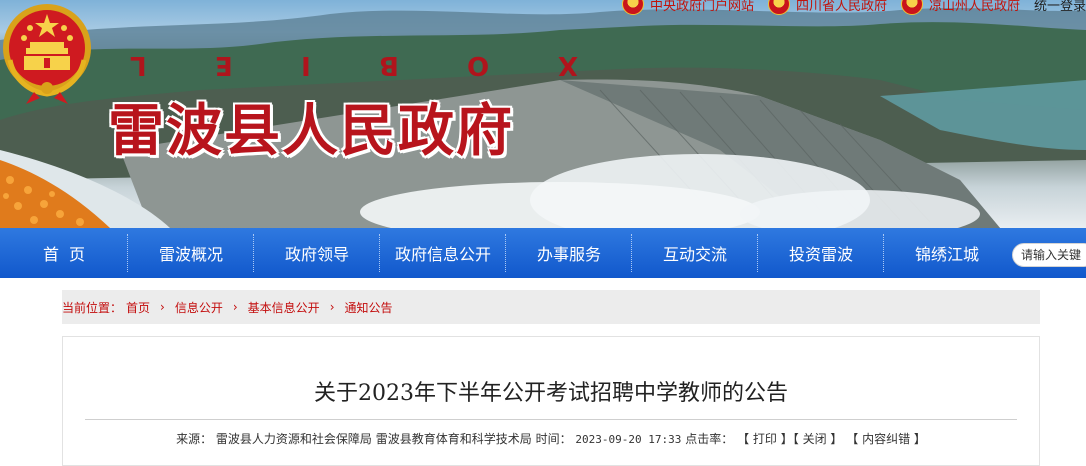  I want to click on close-button: 【 关闭 】, so click(818, 439).